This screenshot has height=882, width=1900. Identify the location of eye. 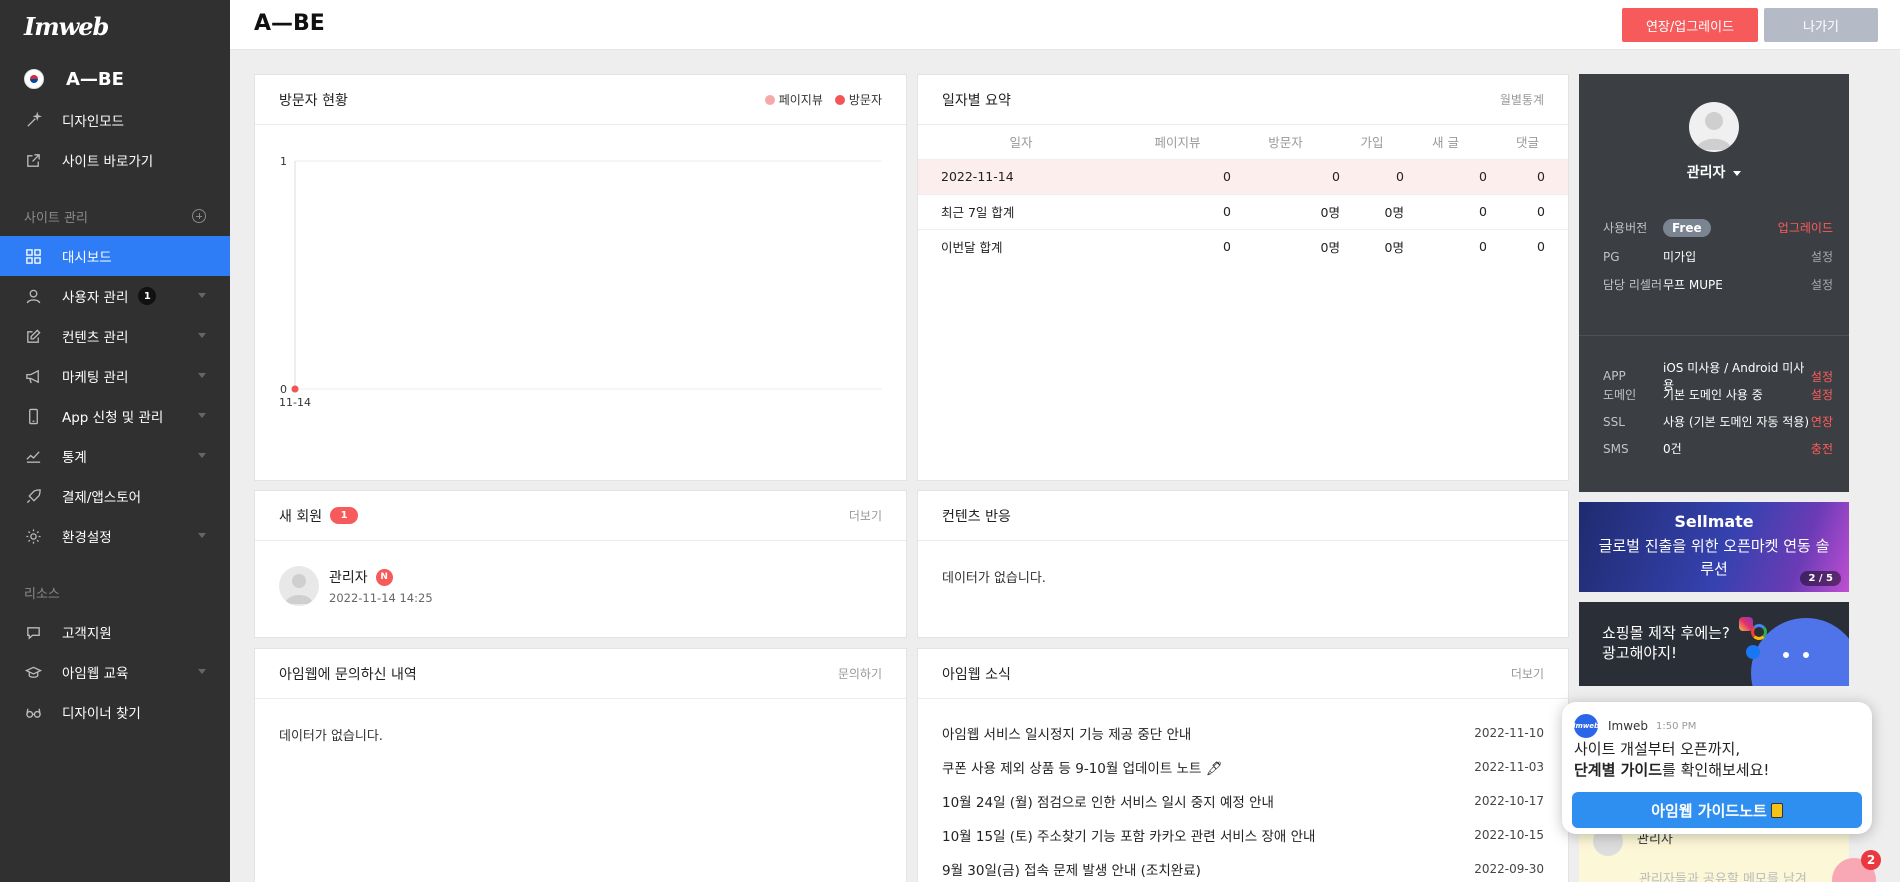
(1806, 655).